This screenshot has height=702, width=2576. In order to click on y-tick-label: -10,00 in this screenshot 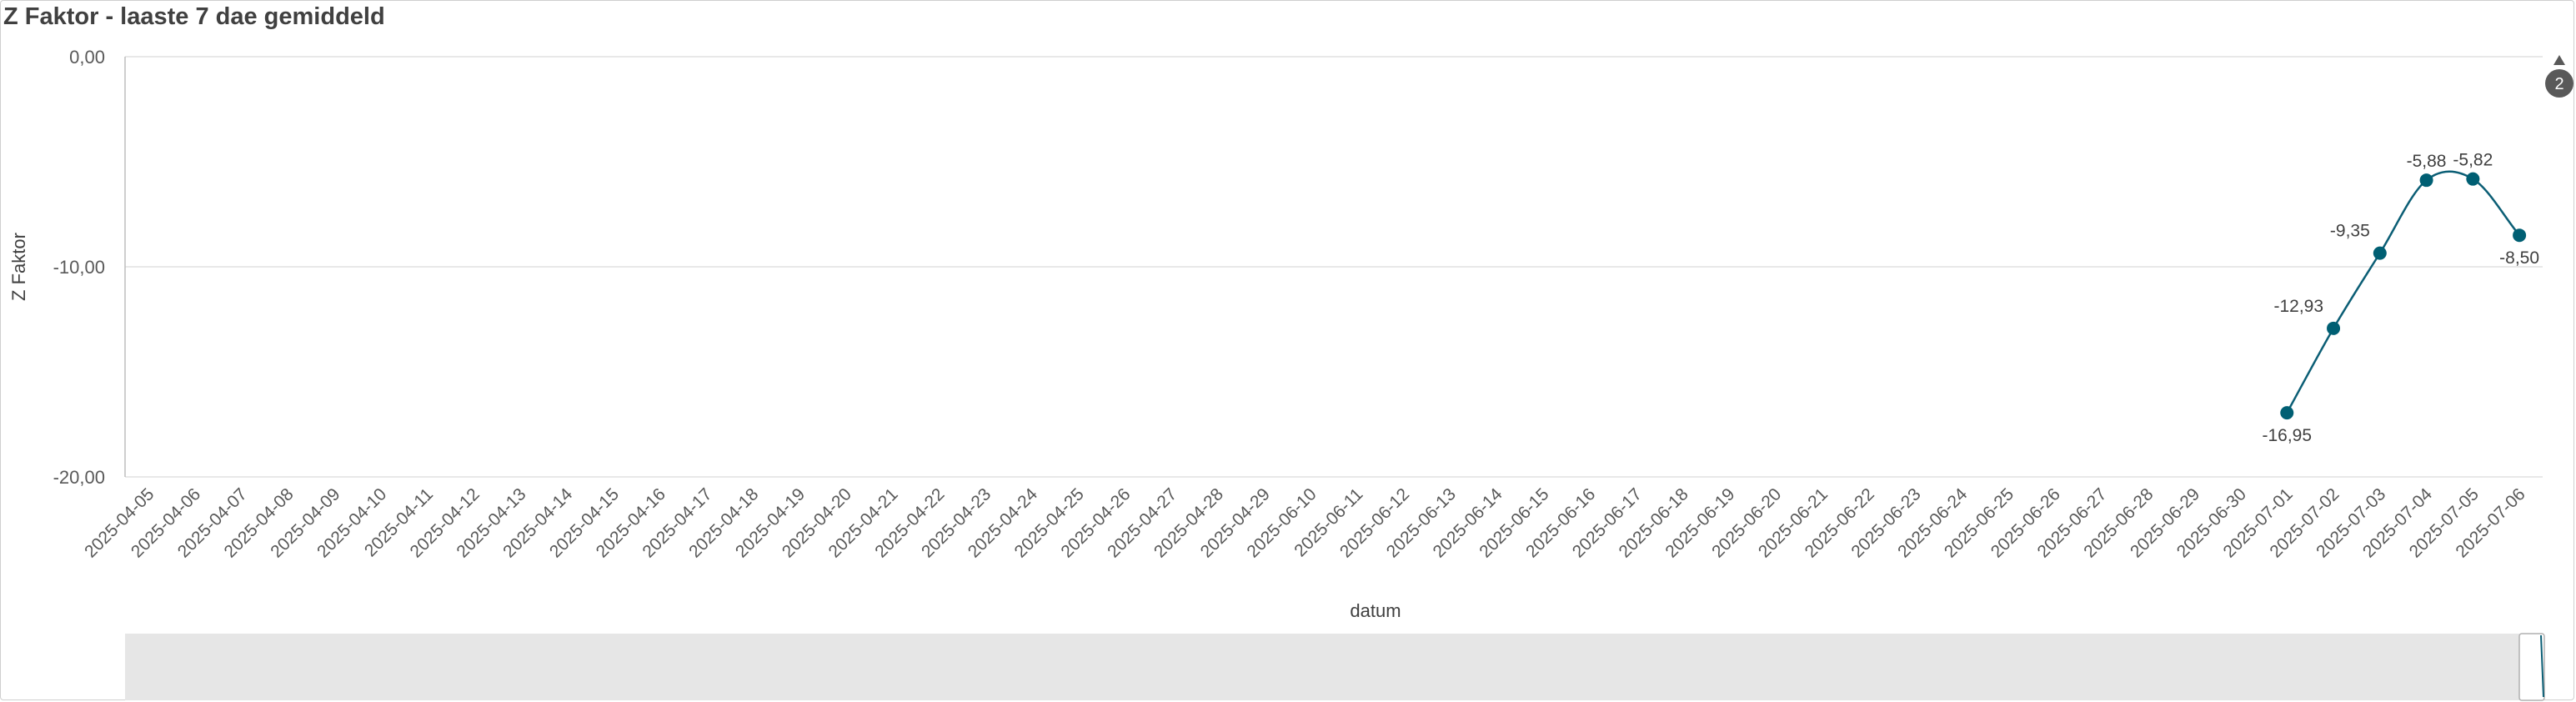, I will do `click(79, 267)`.